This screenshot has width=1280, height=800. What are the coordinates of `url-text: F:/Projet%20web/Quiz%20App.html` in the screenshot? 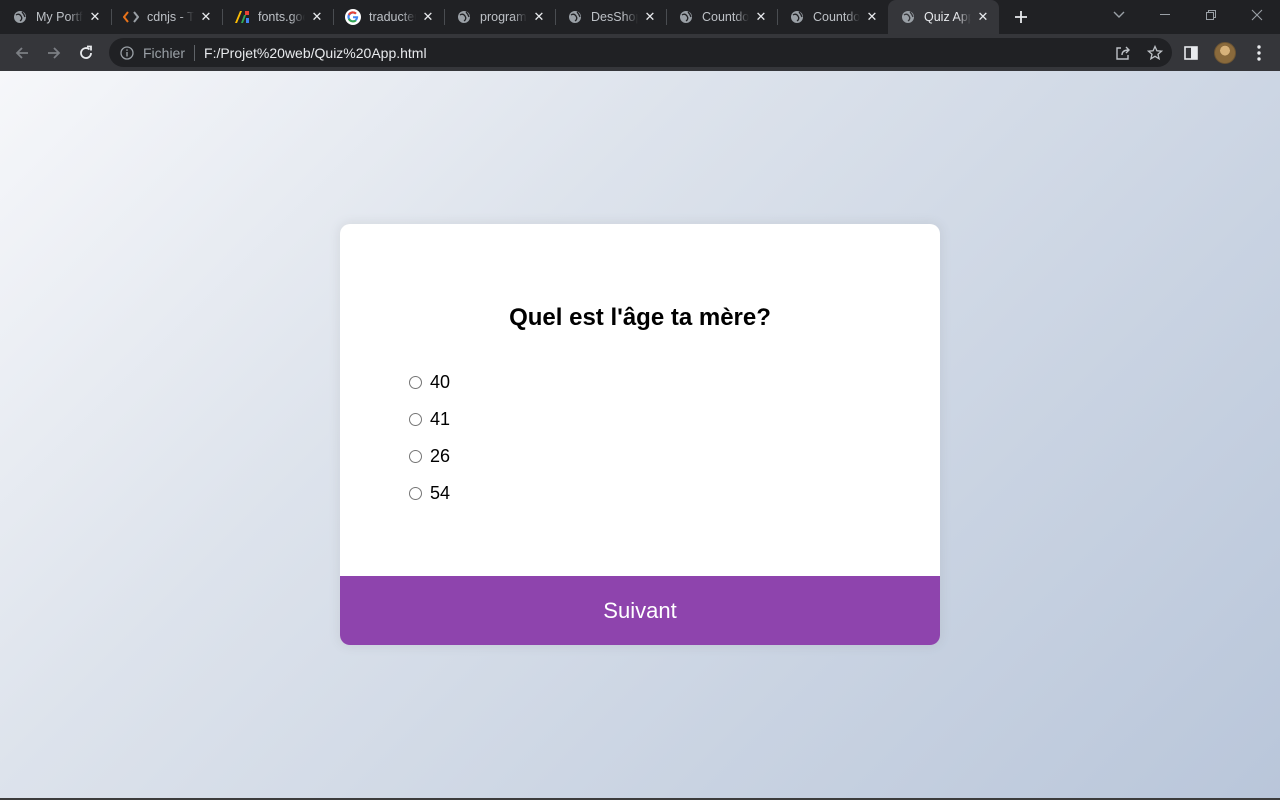 It's located at (315, 53).